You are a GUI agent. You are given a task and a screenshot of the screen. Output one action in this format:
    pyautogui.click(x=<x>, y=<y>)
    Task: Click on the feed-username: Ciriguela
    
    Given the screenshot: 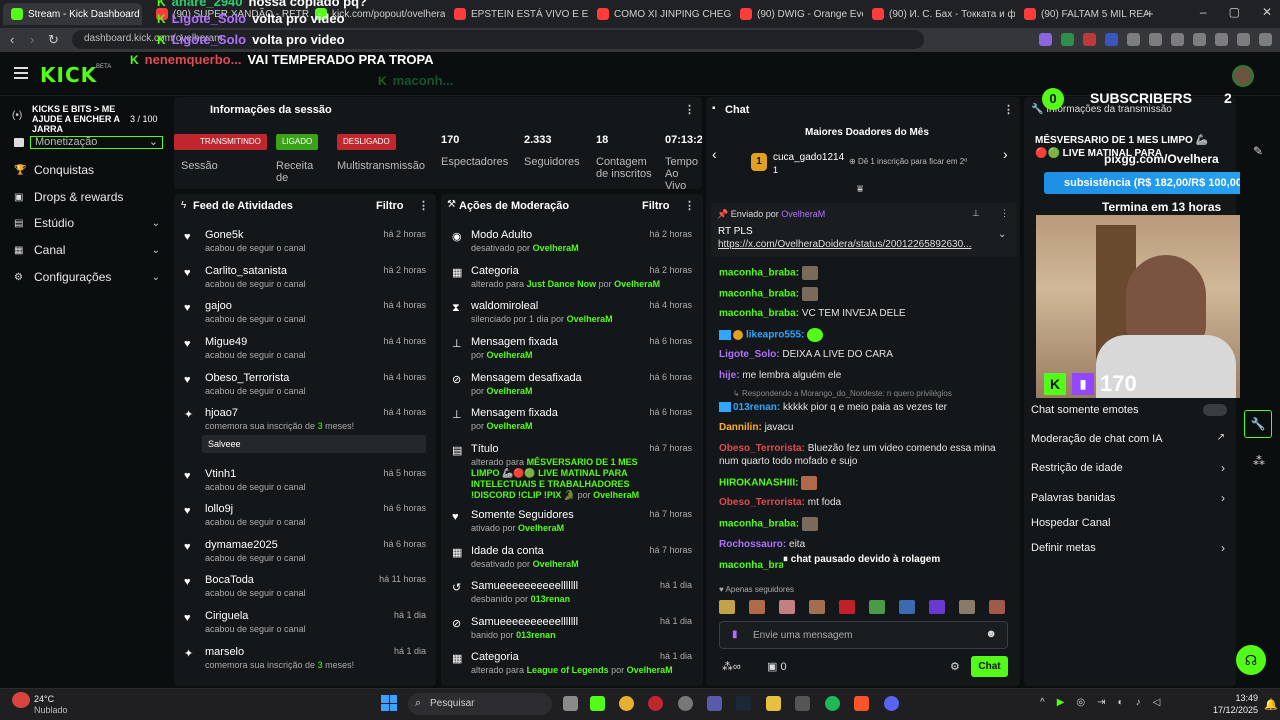 What is the action you would take?
    pyautogui.click(x=226, y=616)
    